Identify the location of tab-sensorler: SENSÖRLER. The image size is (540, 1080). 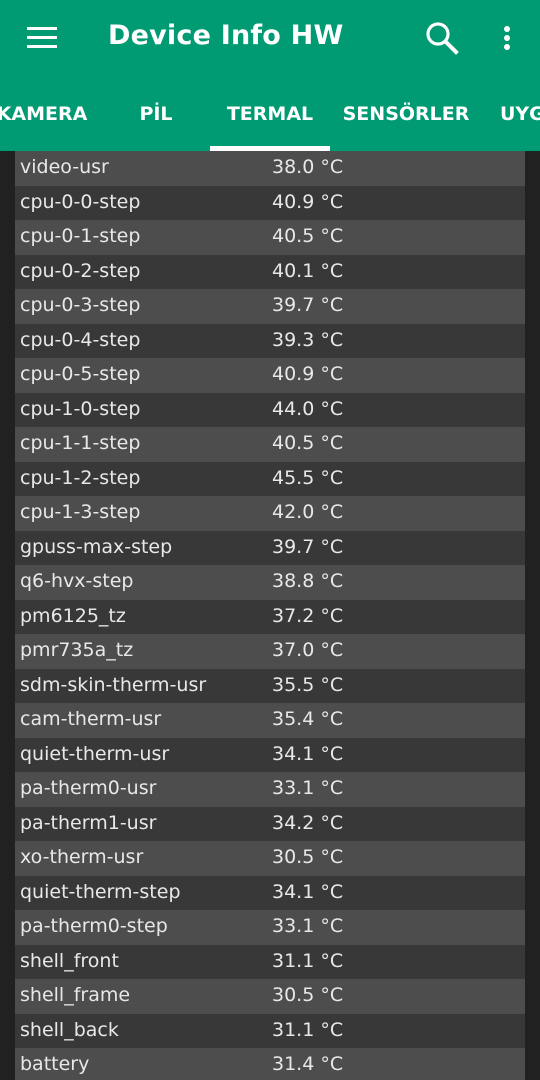
(406, 113).